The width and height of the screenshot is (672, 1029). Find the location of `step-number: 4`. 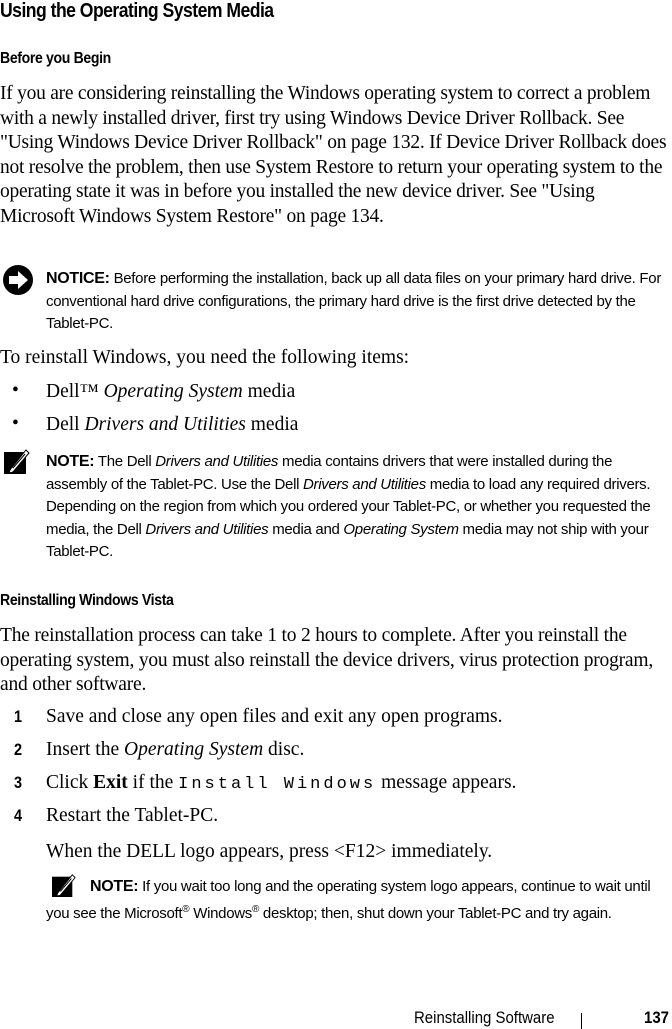

step-number: 4 is located at coordinates (18, 815).